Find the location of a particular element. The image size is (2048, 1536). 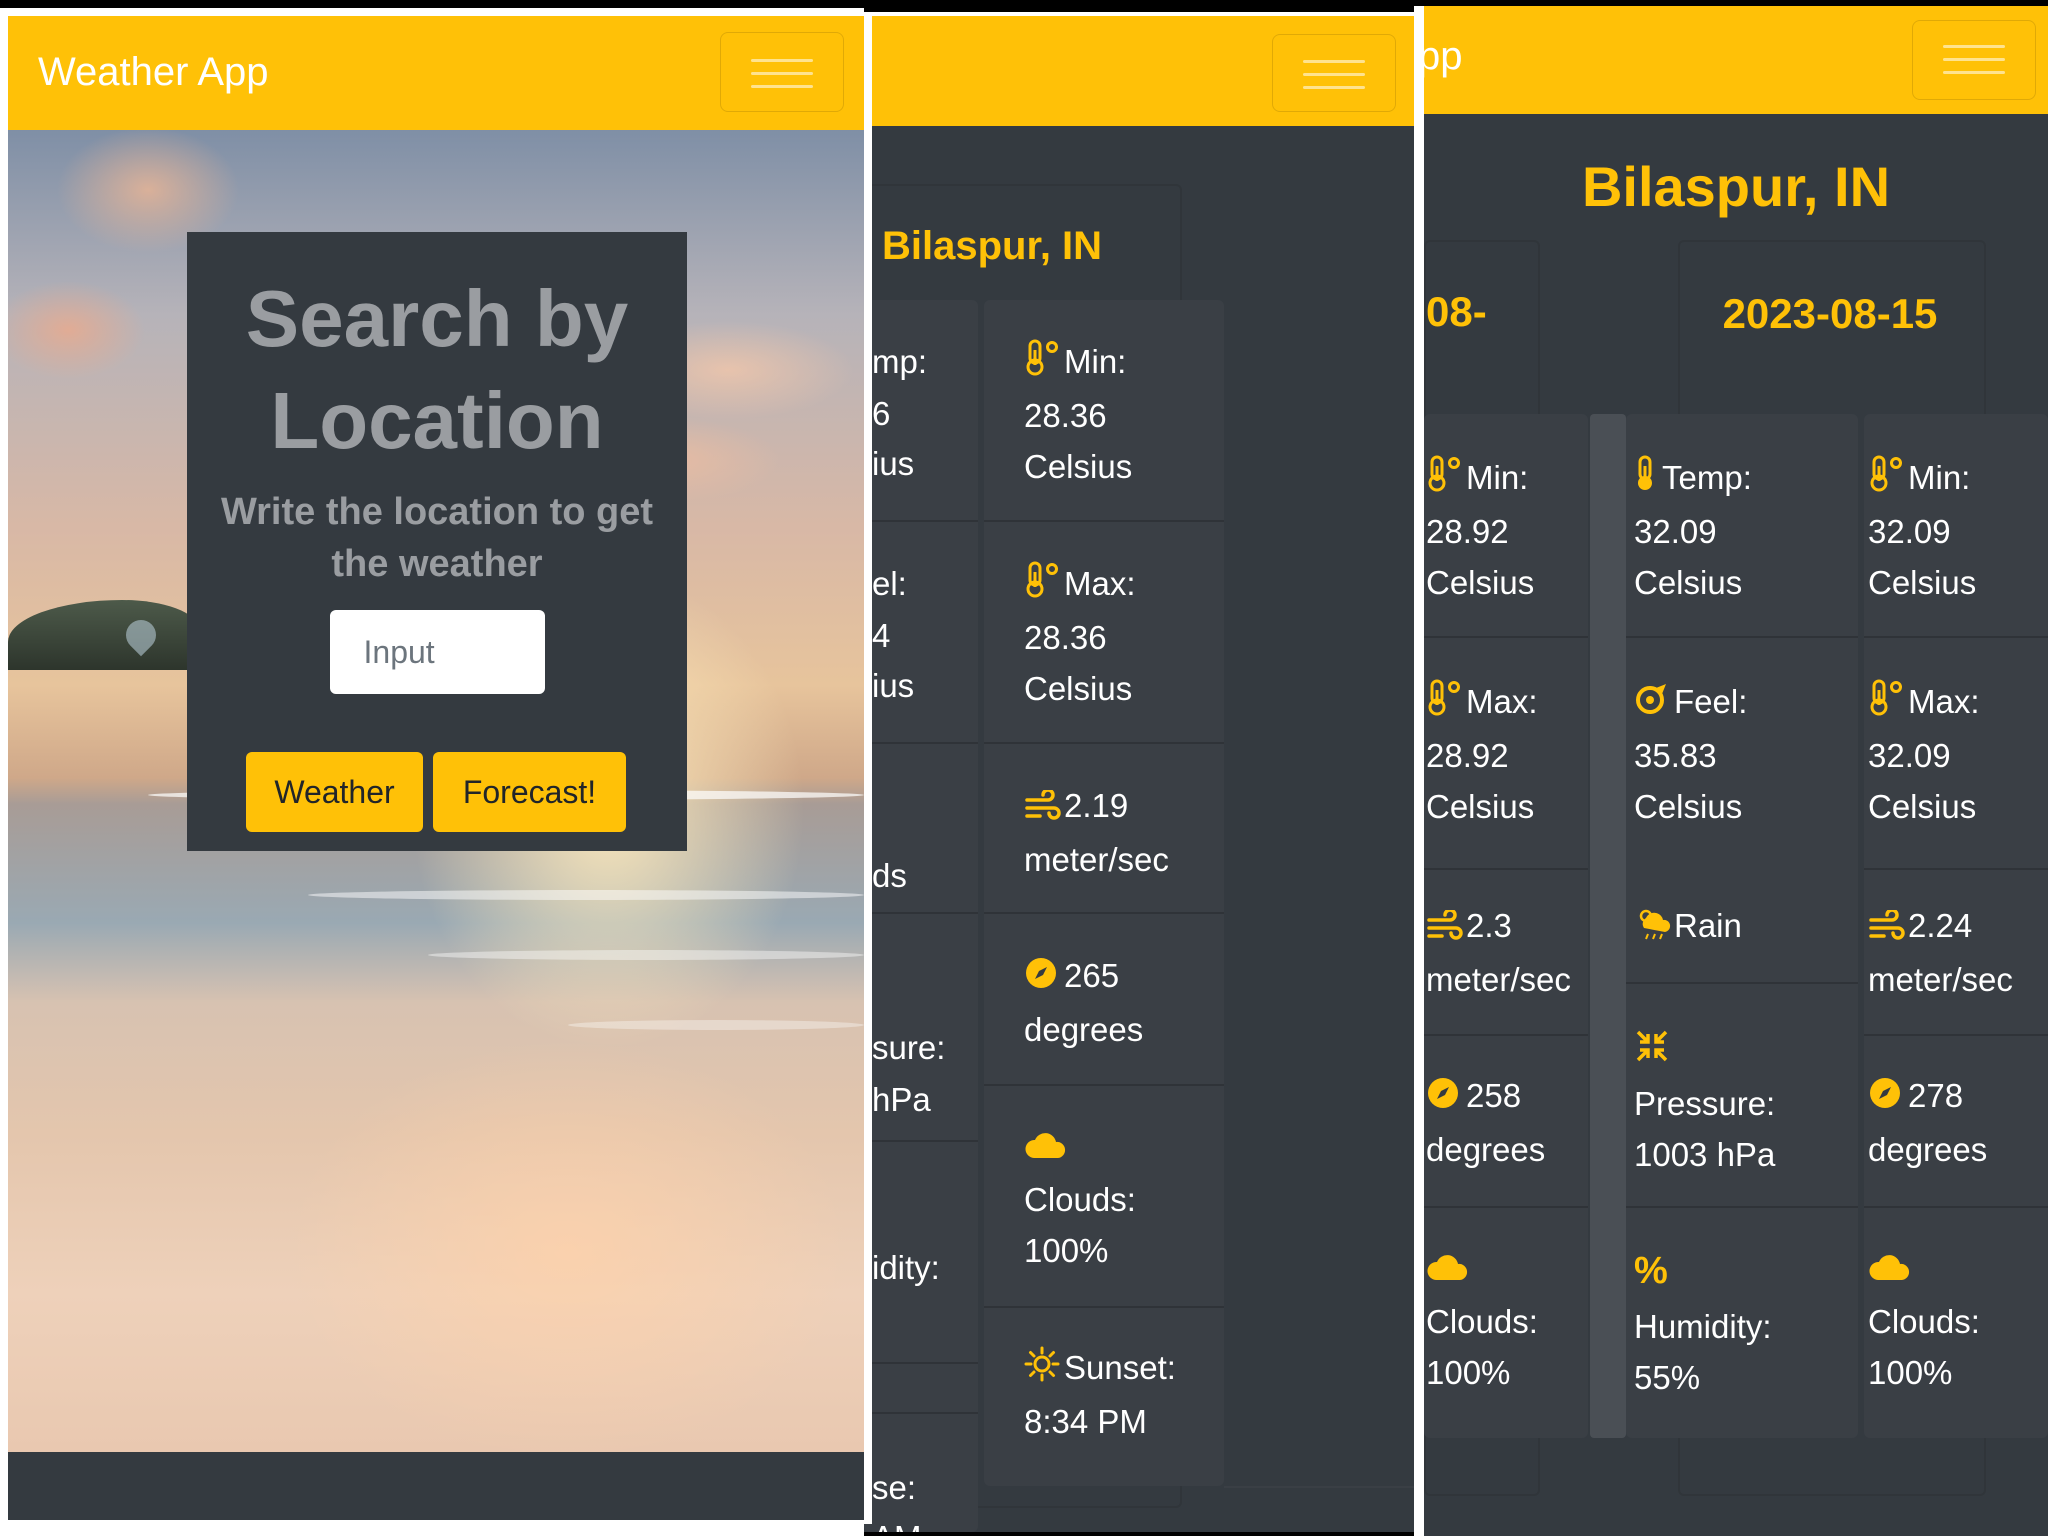

navbar is located at coordinates (1142, 71).